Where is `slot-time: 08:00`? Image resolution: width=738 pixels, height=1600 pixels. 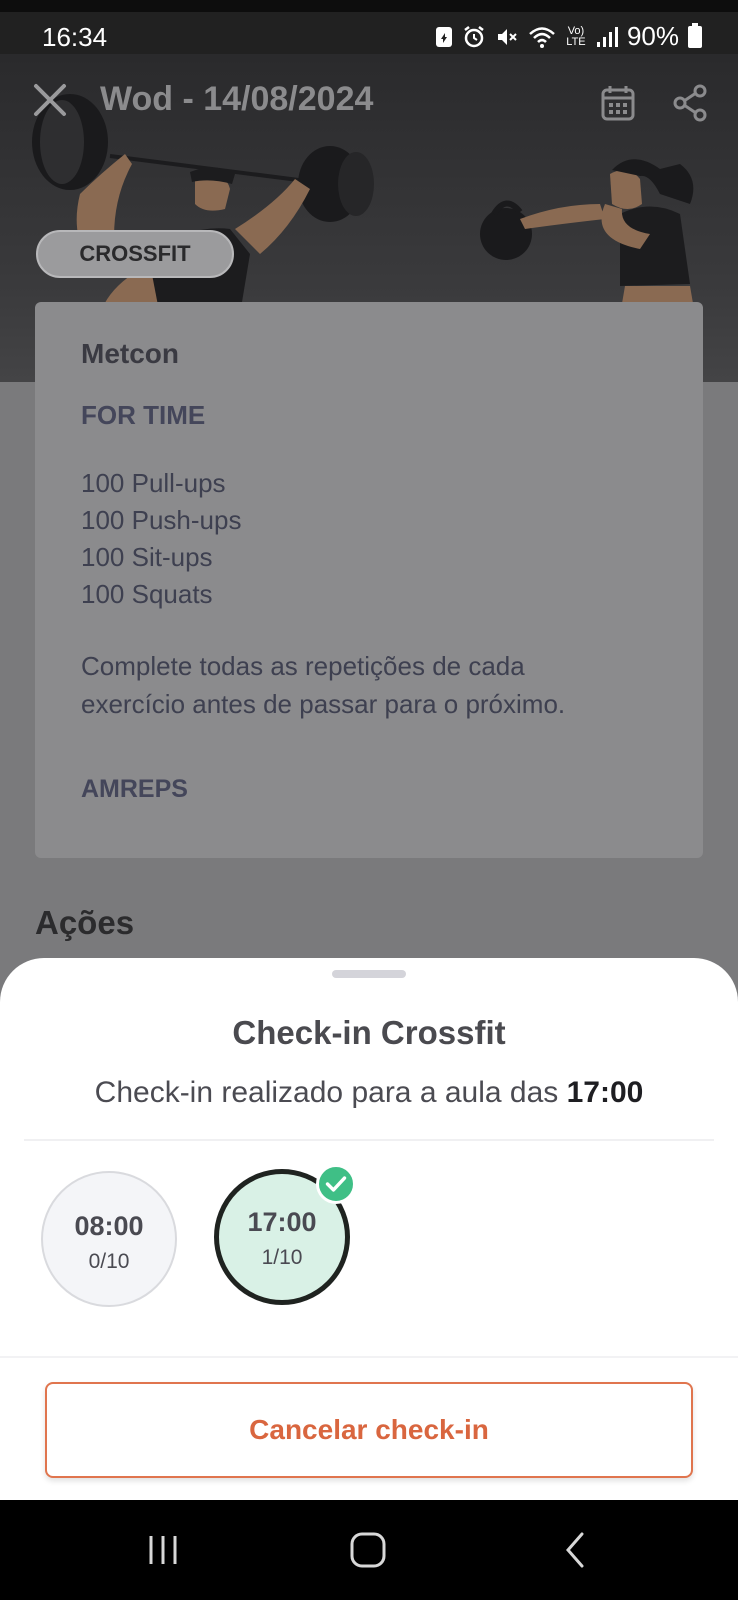
slot-time: 08:00 is located at coordinates (109, 1226).